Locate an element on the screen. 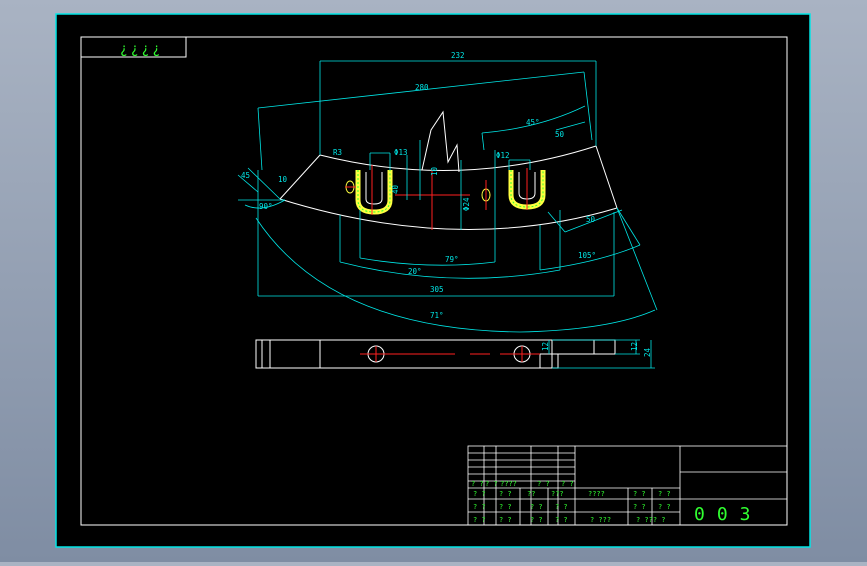  tb-r1-c3: ???? is located at coordinates (508, 484).